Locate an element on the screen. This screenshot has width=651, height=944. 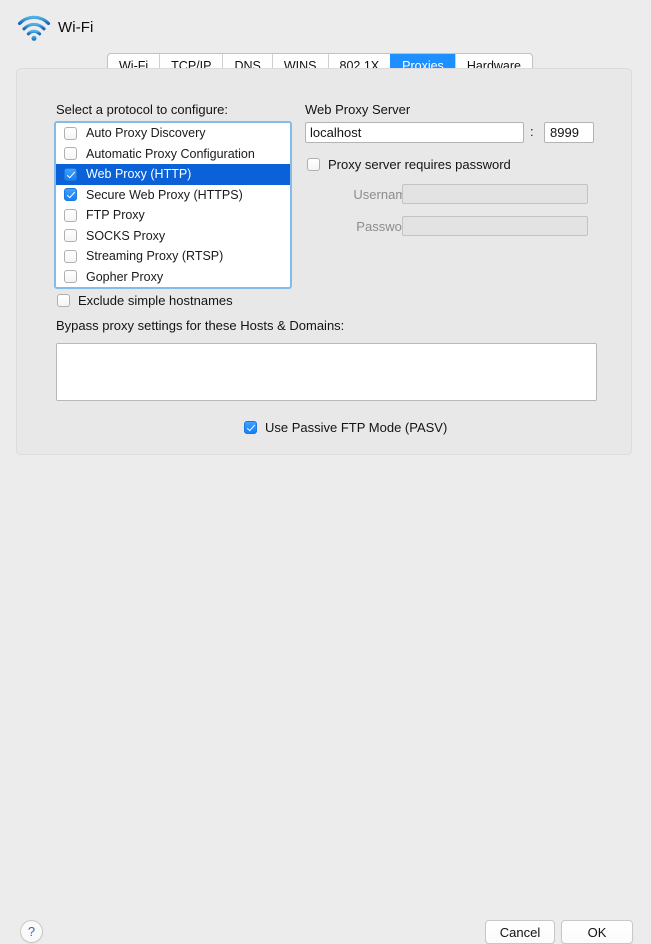
list-item-label: FTP Proxy is located at coordinates (115, 215).